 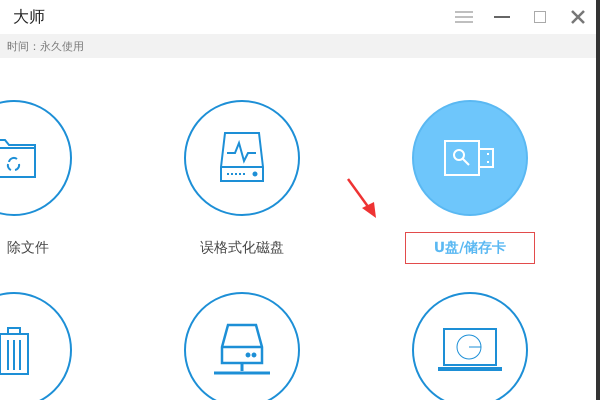 I want to click on mode-label: 除文件, so click(x=28, y=248).